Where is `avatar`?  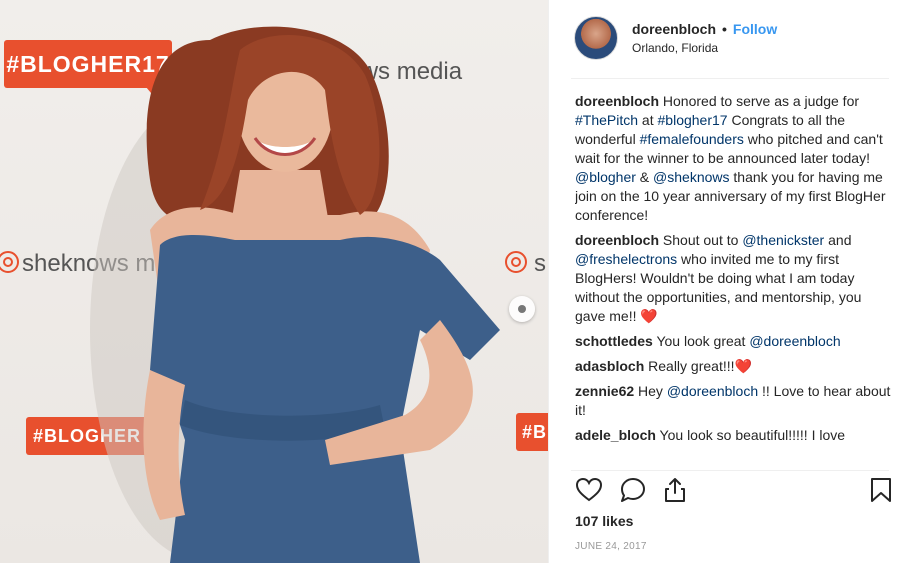 avatar is located at coordinates (596, 38).